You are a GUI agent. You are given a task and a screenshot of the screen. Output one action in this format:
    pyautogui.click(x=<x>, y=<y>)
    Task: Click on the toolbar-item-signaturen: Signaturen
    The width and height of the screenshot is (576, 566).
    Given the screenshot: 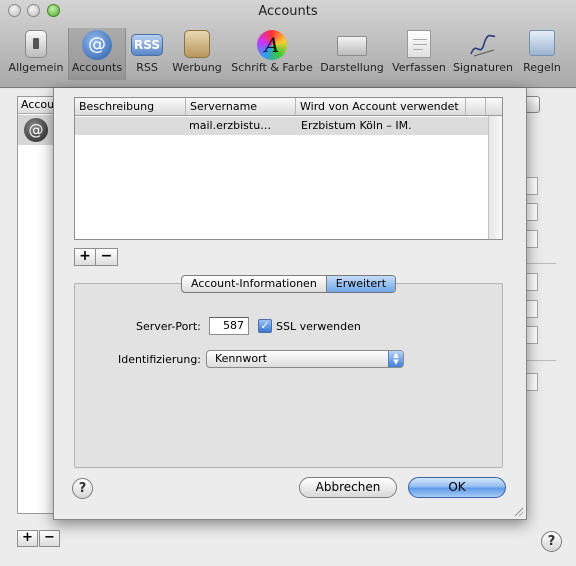 What is the action you would take?
    pyautogui.click(x=483, y=54)
    